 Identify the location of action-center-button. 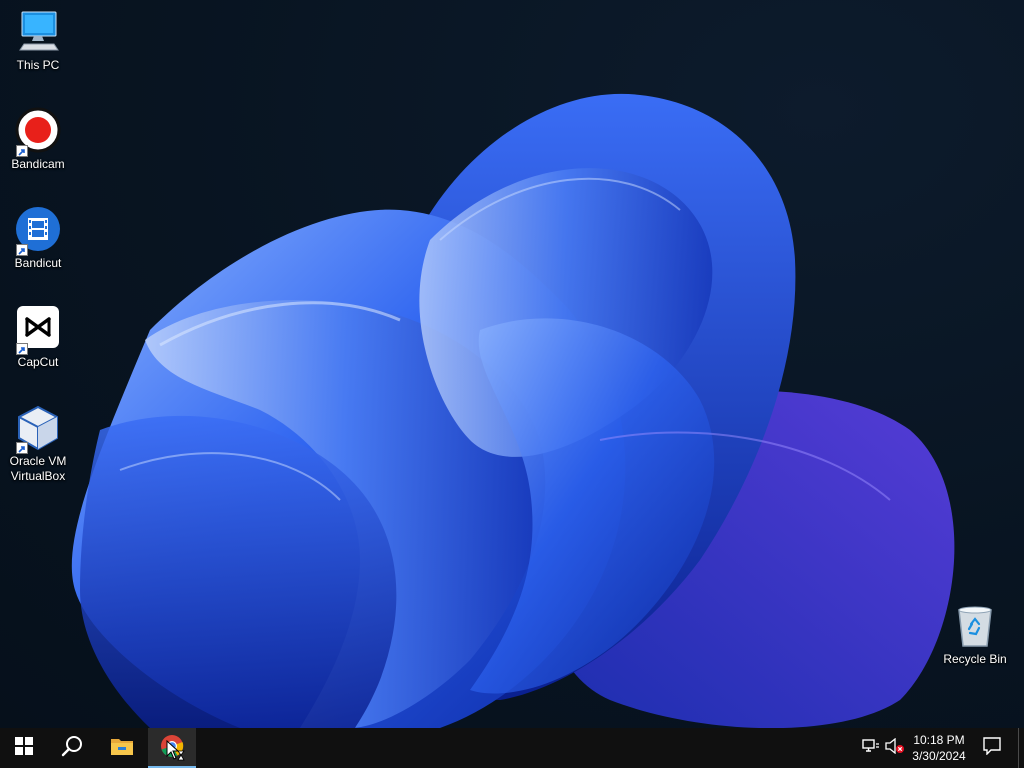
(992, 748).